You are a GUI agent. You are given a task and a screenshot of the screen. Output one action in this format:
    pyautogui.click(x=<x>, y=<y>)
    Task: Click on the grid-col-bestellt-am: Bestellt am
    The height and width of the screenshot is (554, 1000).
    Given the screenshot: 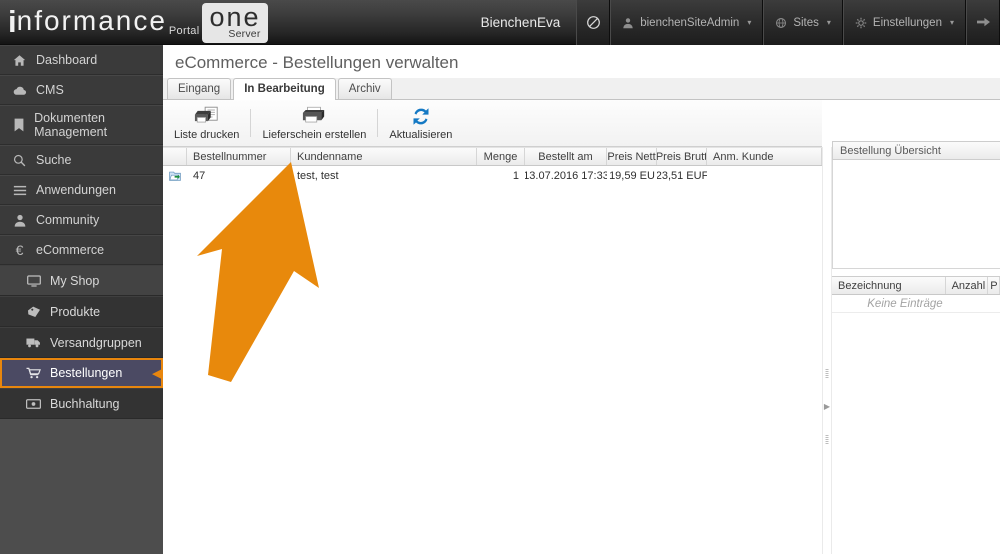 What is the action you would take?
    pyautogui.click(x=566, y=156)
    